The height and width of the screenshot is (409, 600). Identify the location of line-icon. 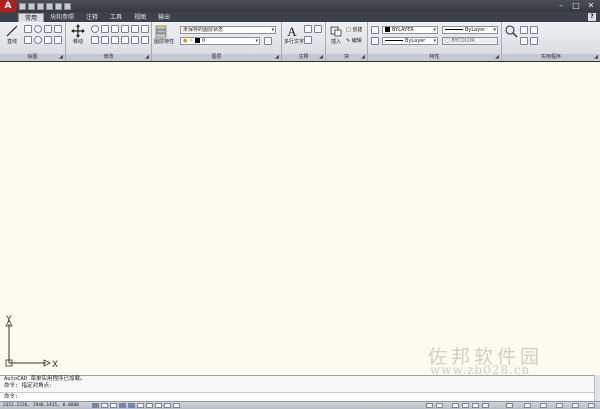
(12, 31).